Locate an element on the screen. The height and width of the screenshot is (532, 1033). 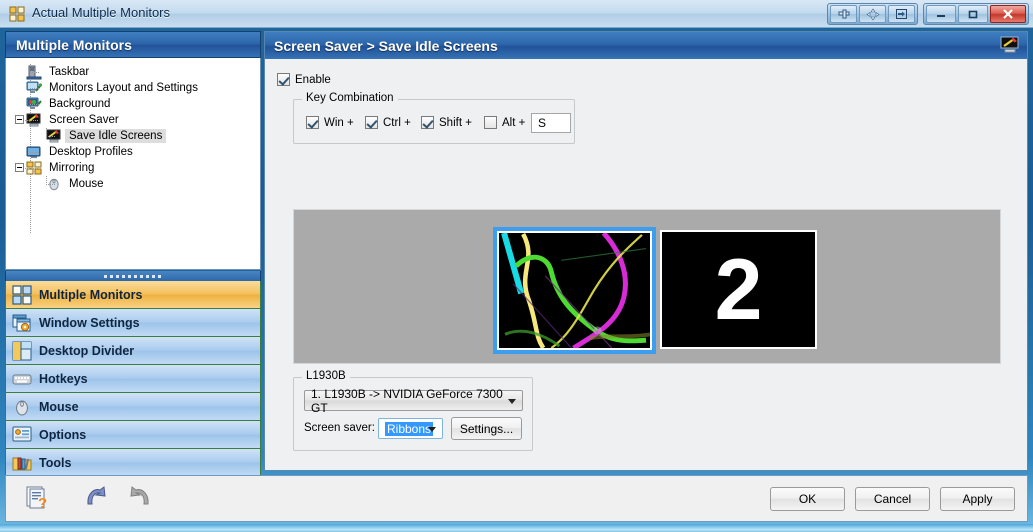
tree-item-mirroring: Mirroring is located at coordinates (133, 168).